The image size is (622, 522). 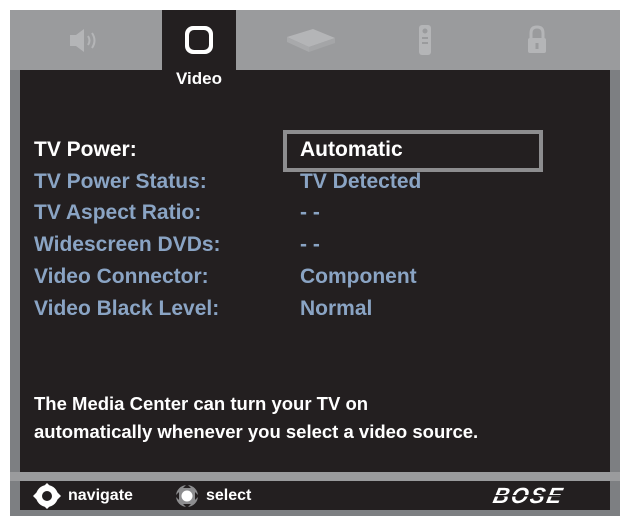 I want to click on select-hint: select, so click(x=210, y=495).